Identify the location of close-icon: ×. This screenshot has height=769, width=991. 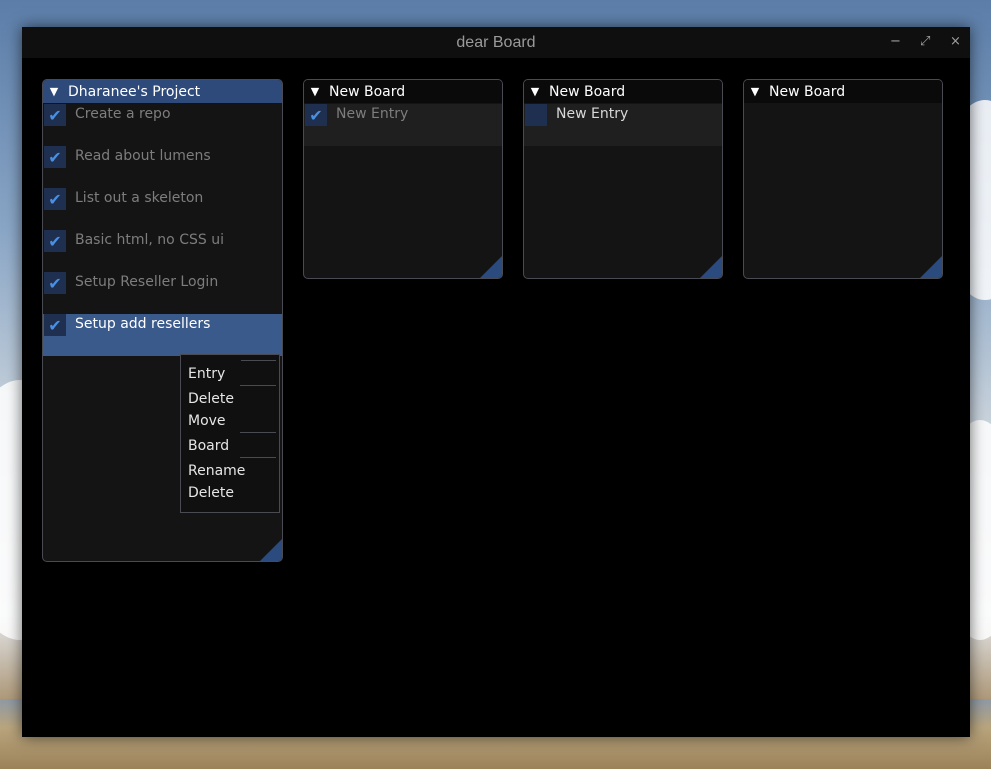
(955, 42).